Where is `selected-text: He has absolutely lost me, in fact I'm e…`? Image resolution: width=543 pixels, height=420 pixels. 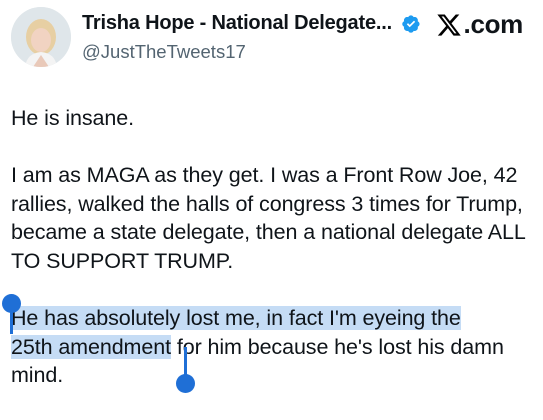
selected-text: He has absolutely lost me, in fact I'm e… is located at coordinates (236, 318).